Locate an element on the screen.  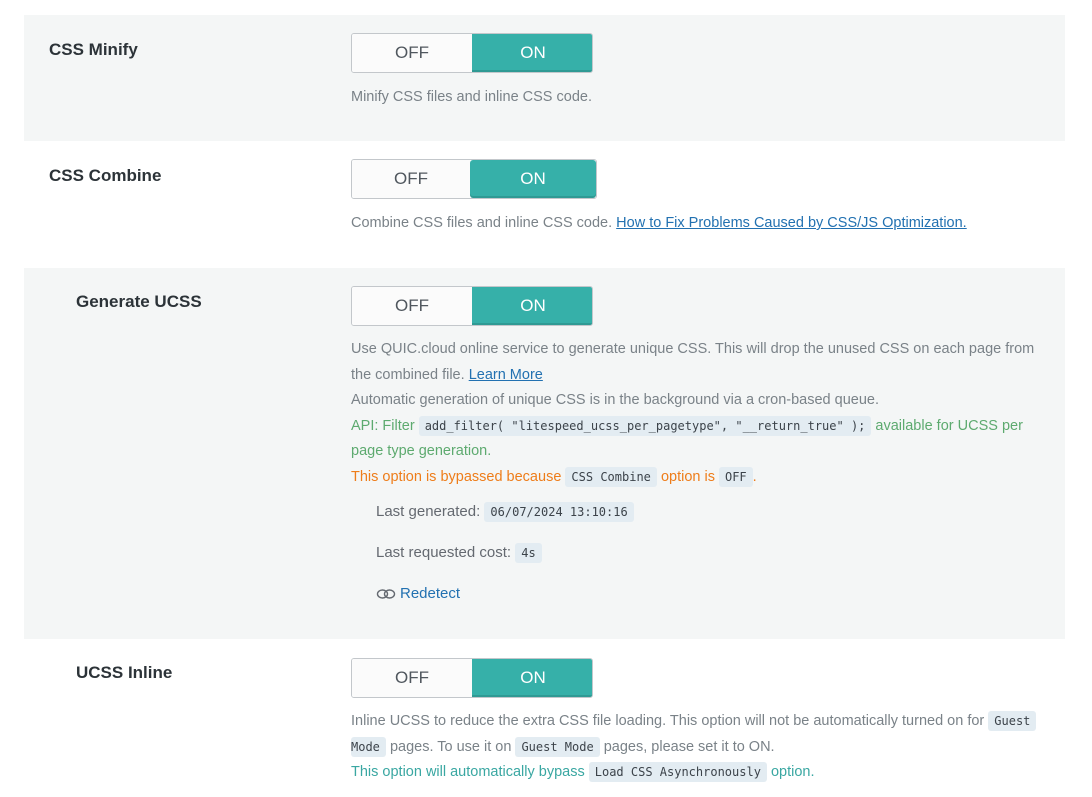
css-minify-toggle: OFF ON is located at coordinates (472, 53).